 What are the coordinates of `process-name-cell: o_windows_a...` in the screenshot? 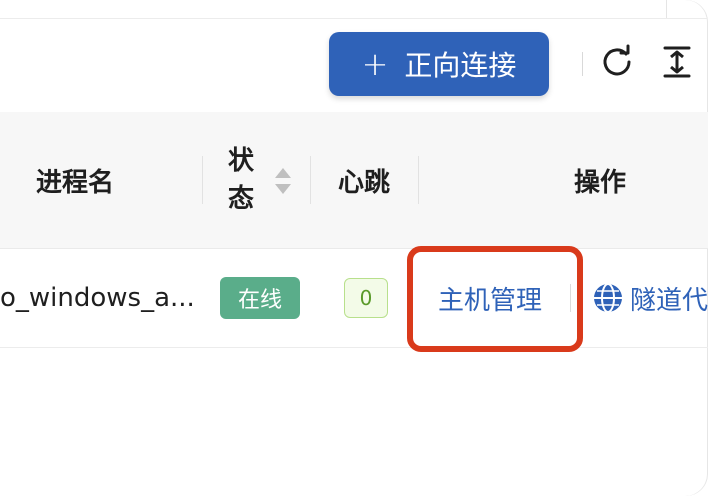 It's located at (97, 298).